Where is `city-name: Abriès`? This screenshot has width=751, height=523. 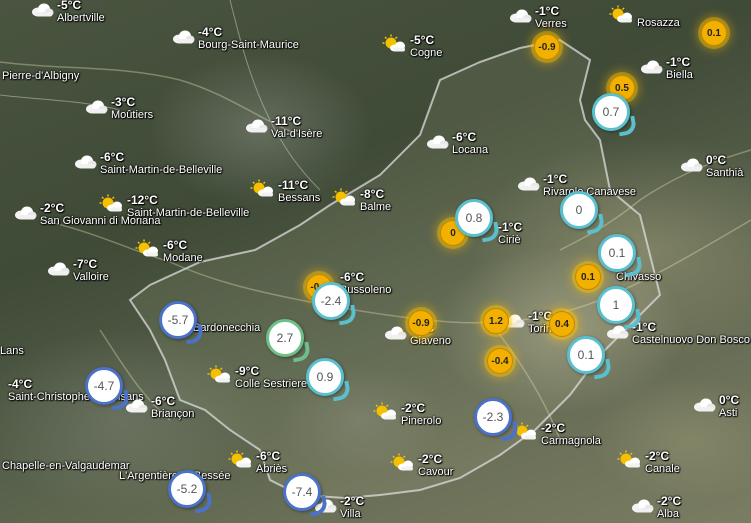 city-name: Abriès is located at coordinates (272, 469).